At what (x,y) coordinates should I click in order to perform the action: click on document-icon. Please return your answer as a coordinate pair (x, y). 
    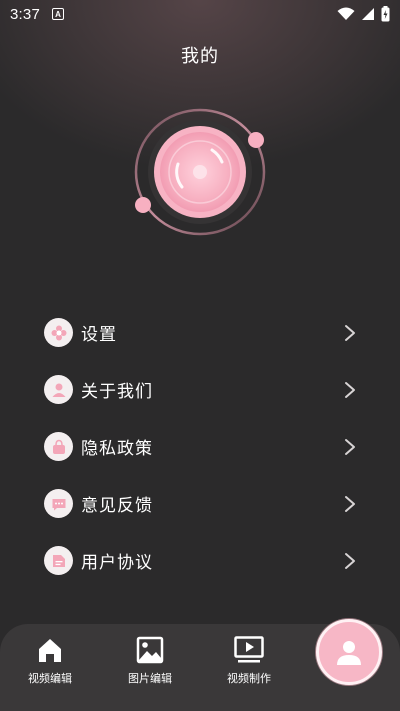
    Looking at the image, I should click on (58, 560).